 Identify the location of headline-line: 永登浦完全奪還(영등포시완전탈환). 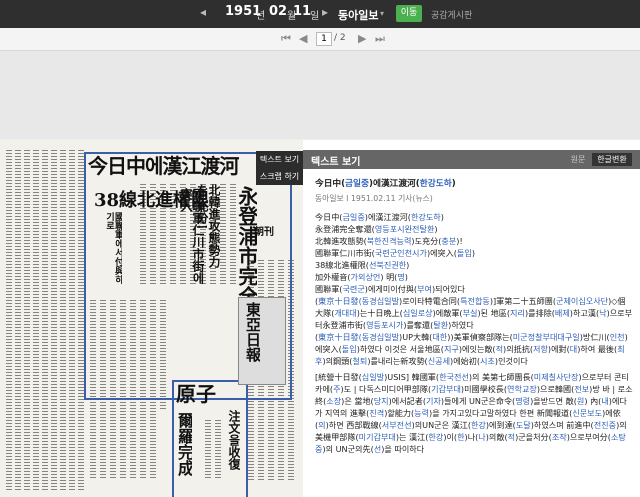
(376, 229).